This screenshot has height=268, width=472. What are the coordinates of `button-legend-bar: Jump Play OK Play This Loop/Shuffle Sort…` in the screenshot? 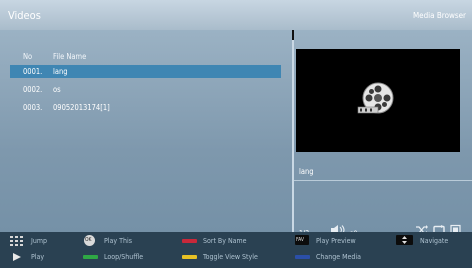 It's located at (236, 250).